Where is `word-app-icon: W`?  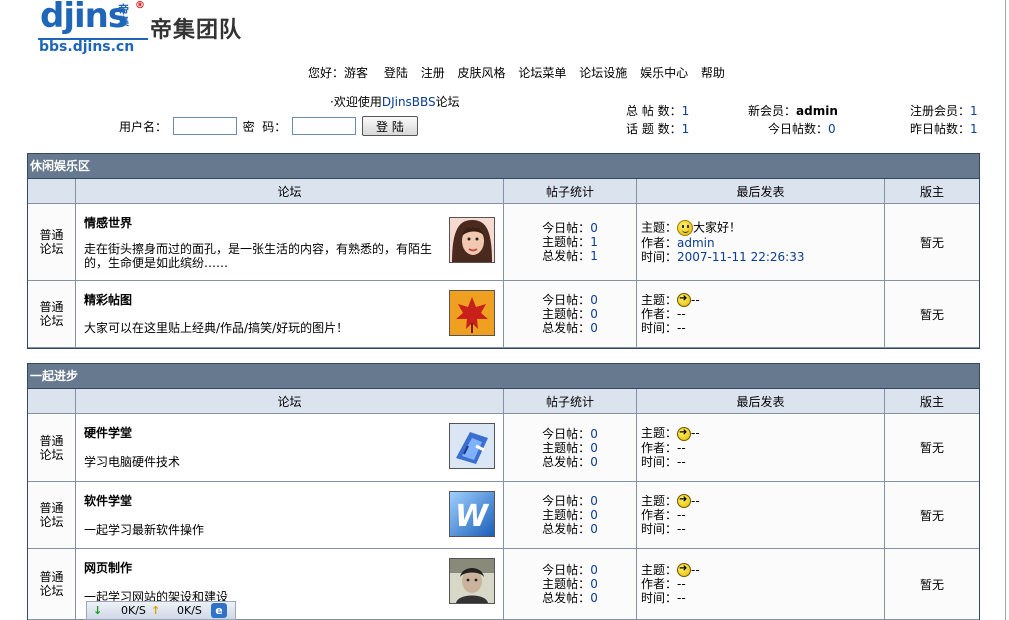 word-app-icon: W is located at coordinates (472, 514).